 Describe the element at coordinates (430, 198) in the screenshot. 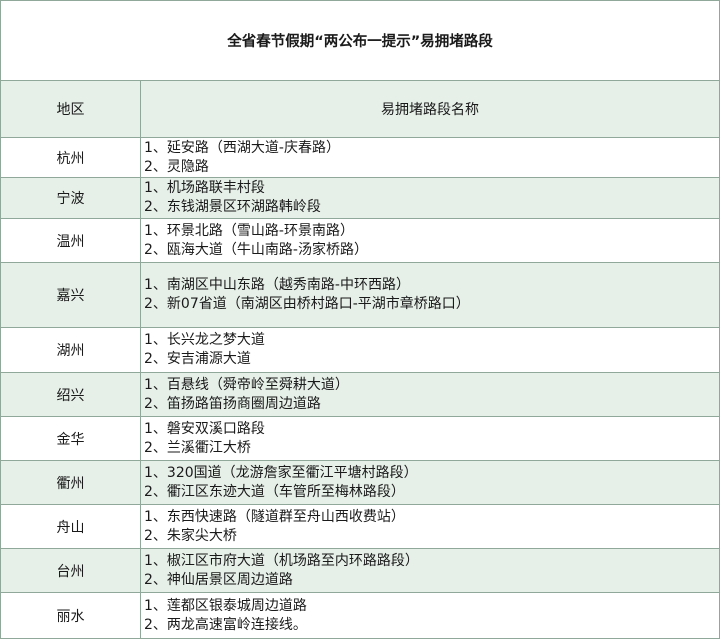

I see `road-names-cell: 1、机场路联丰村段 2、东钱湖景区环湖路韩岭段` at that location.